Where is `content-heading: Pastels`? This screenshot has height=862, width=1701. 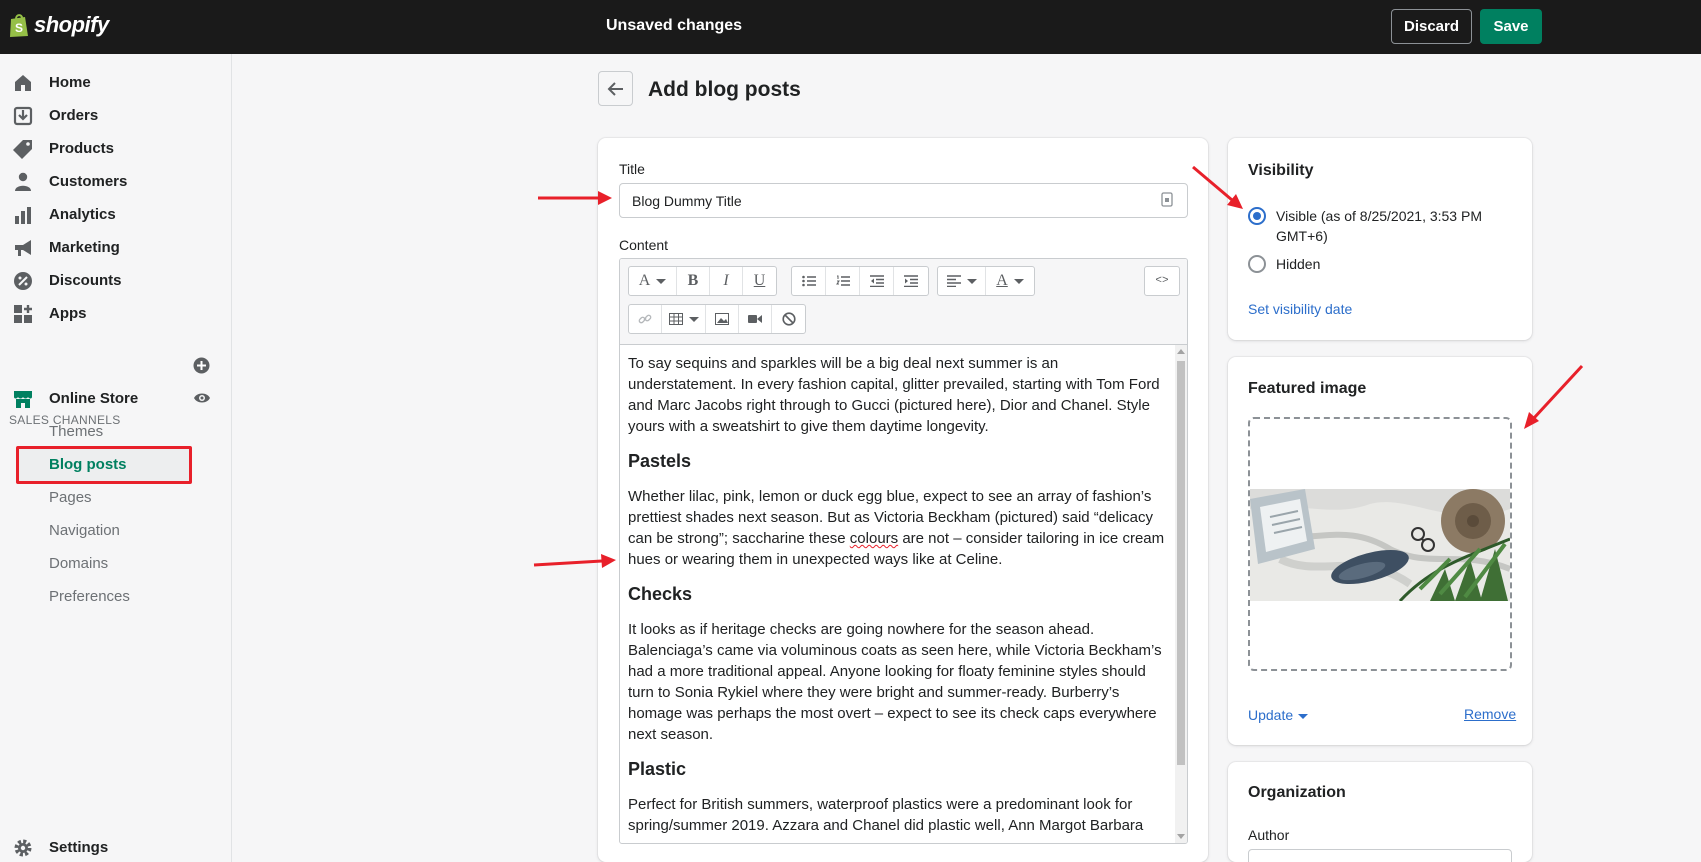
content-heading: Pastels is located at coordinates (660, 461).